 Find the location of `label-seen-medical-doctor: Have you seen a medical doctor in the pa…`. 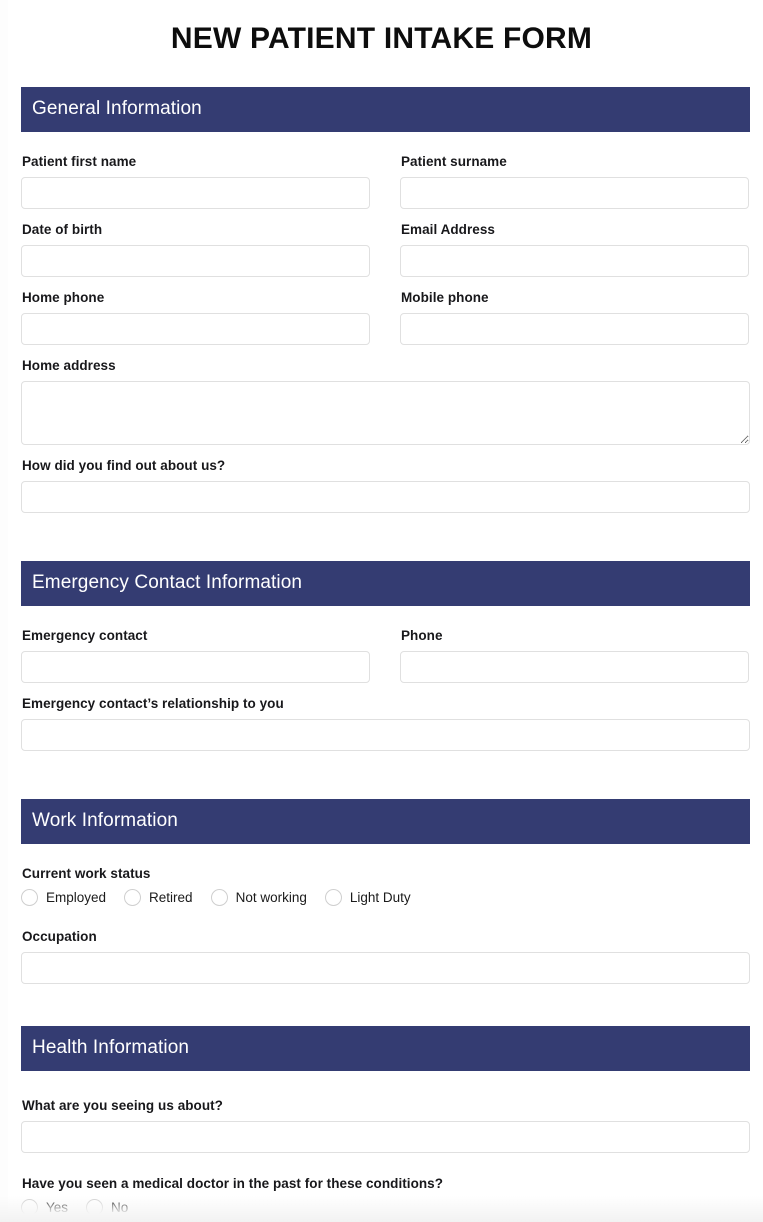

label-seen-medical-doctor: Have you seen a medical doctor in the pa… is located at coordinates (233, 1183).